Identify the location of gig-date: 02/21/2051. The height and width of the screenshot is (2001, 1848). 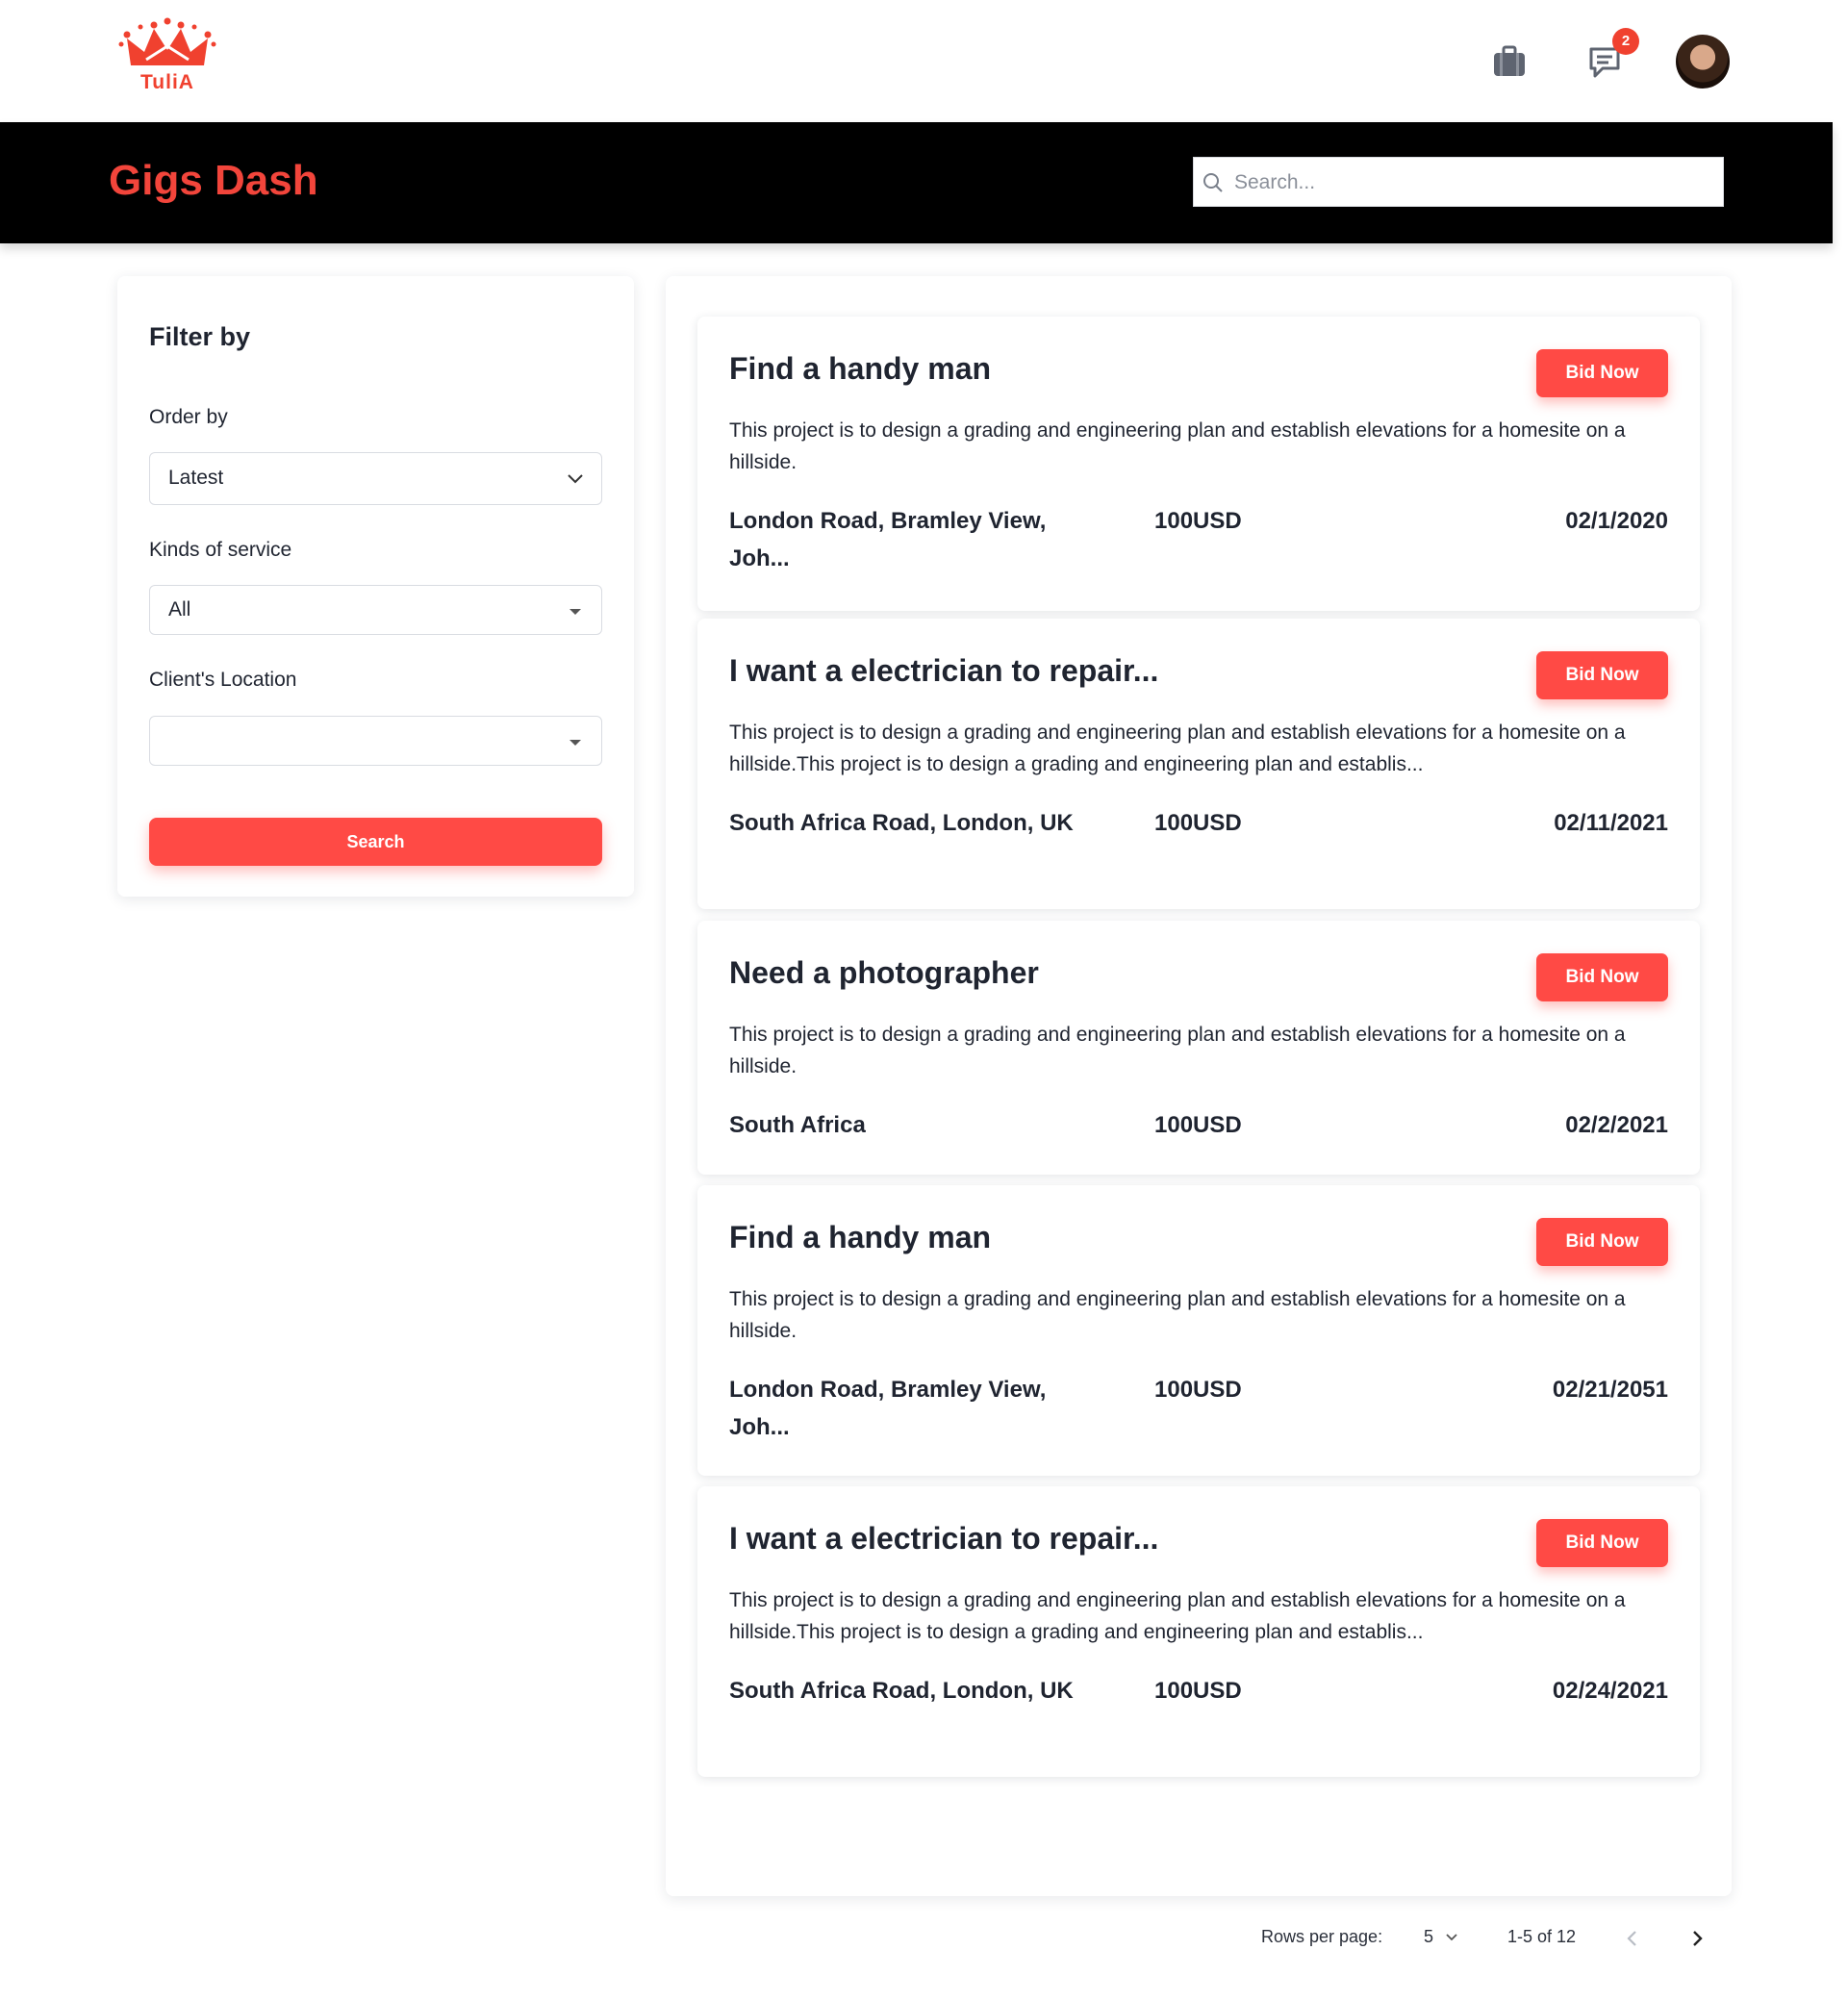
(1610, 1390).